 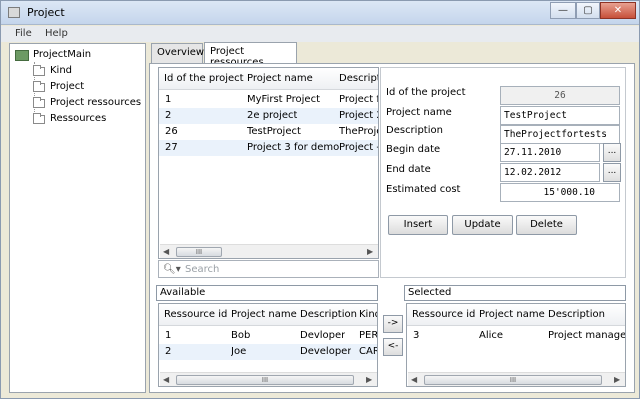 What do you see at coordinates (368, 335) in the screenshot?
I see `cell: PER` at bounding box center [368, 335].